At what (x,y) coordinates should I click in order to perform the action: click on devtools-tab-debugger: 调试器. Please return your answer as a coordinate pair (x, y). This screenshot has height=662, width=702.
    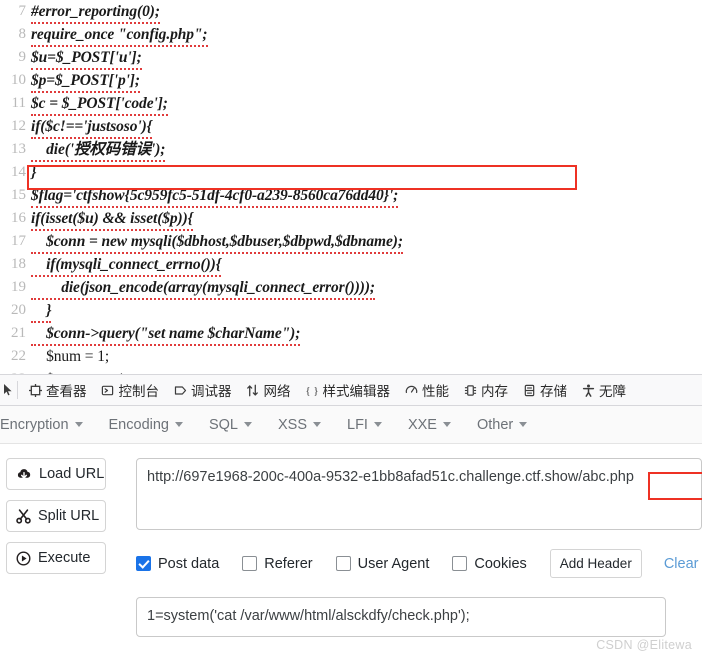
    Looking at the image, I should click on (202, 390).